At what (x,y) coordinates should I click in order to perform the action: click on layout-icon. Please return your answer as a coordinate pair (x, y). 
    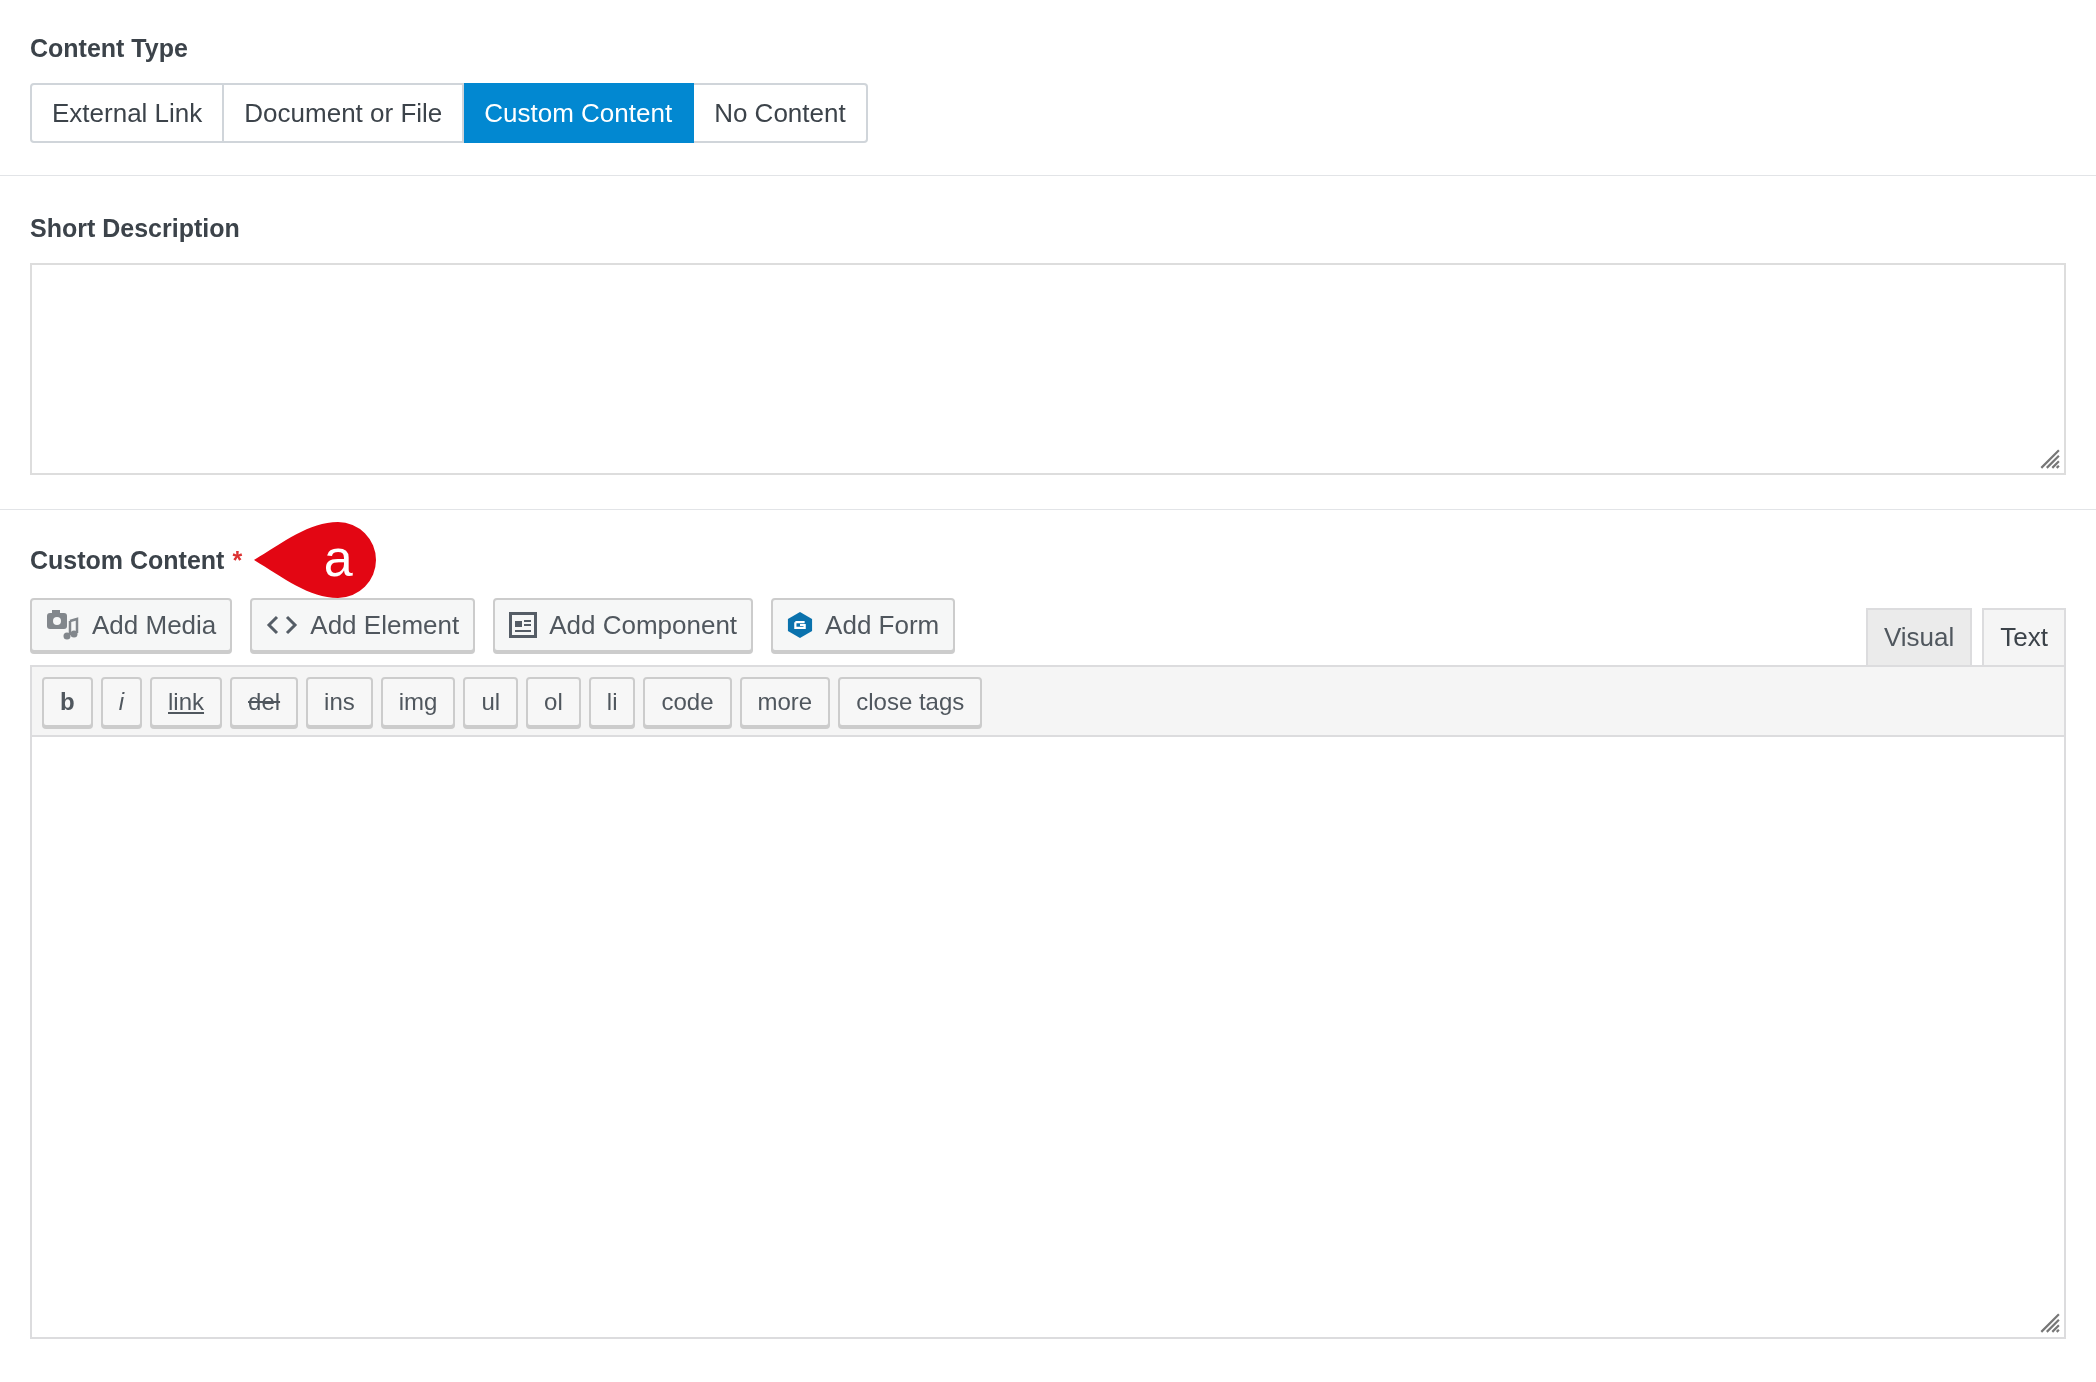
    Looking at the image, I should click on (523, 625).